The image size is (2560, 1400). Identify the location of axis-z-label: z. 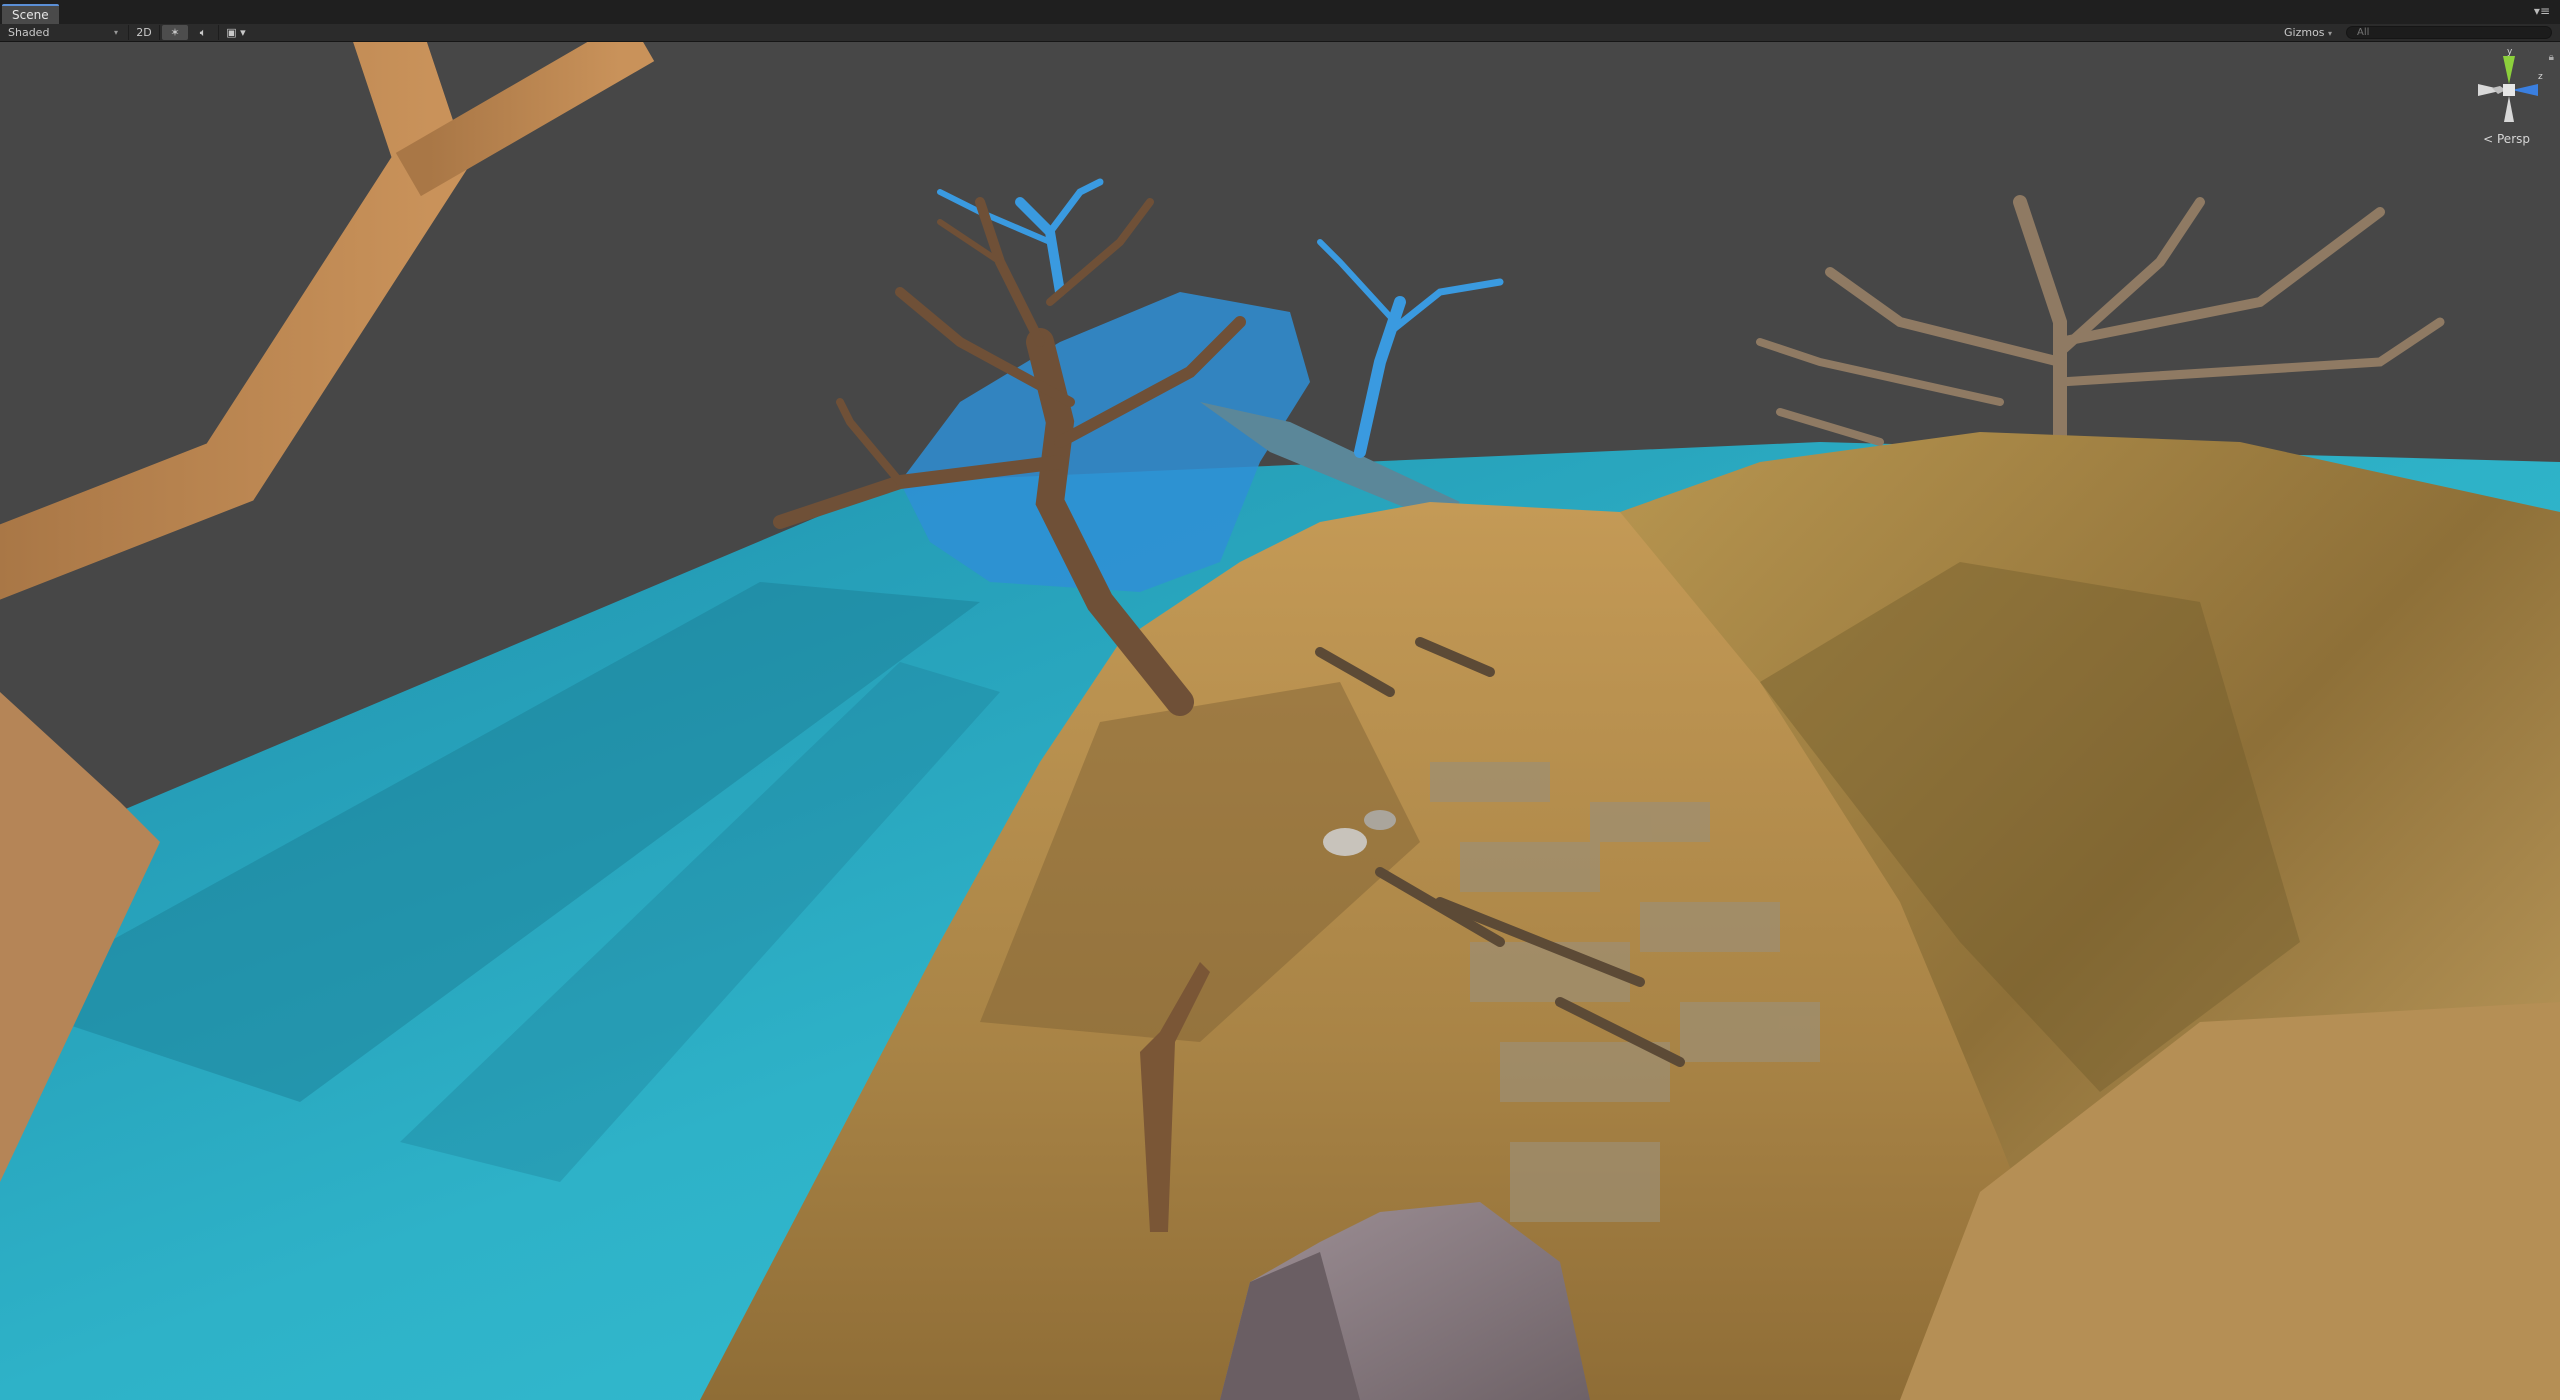
(2540, 77).